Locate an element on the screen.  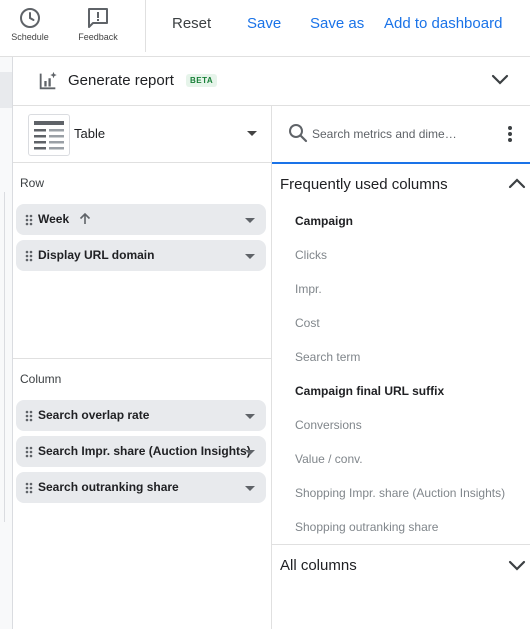
row-chip-display-url-domain: Display URL domain is located at coordinates (141, 255).